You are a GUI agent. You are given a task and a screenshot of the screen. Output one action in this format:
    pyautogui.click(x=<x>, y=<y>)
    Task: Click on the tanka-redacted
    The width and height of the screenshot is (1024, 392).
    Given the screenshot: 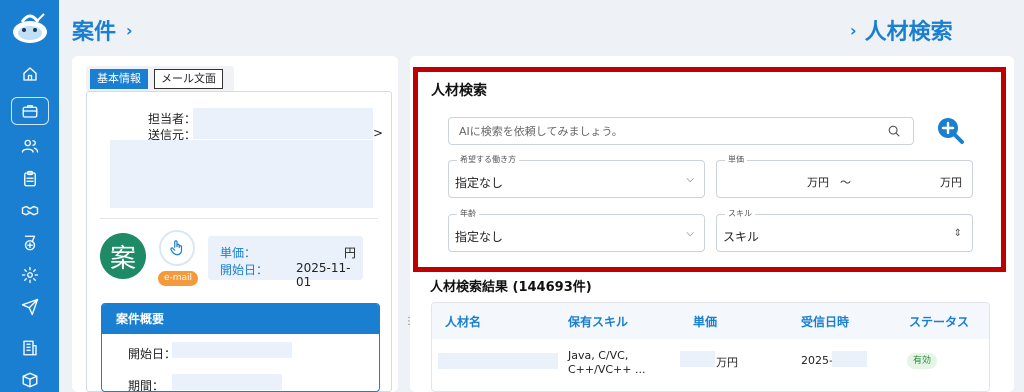 What is the action you would take?
    pyautogui.click(x=697, y=359)
    